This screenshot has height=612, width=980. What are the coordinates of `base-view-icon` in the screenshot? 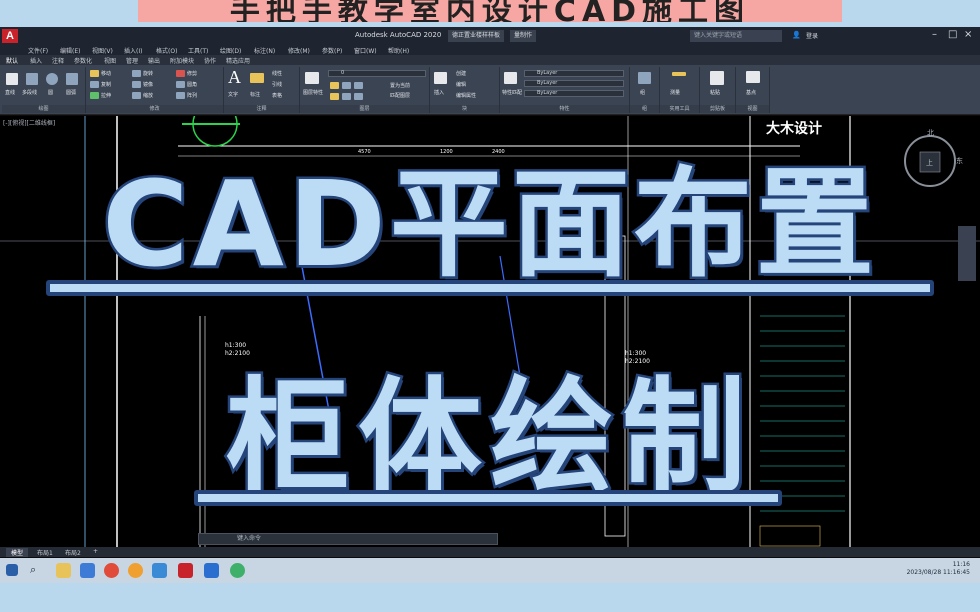 It's located at (753, 77).